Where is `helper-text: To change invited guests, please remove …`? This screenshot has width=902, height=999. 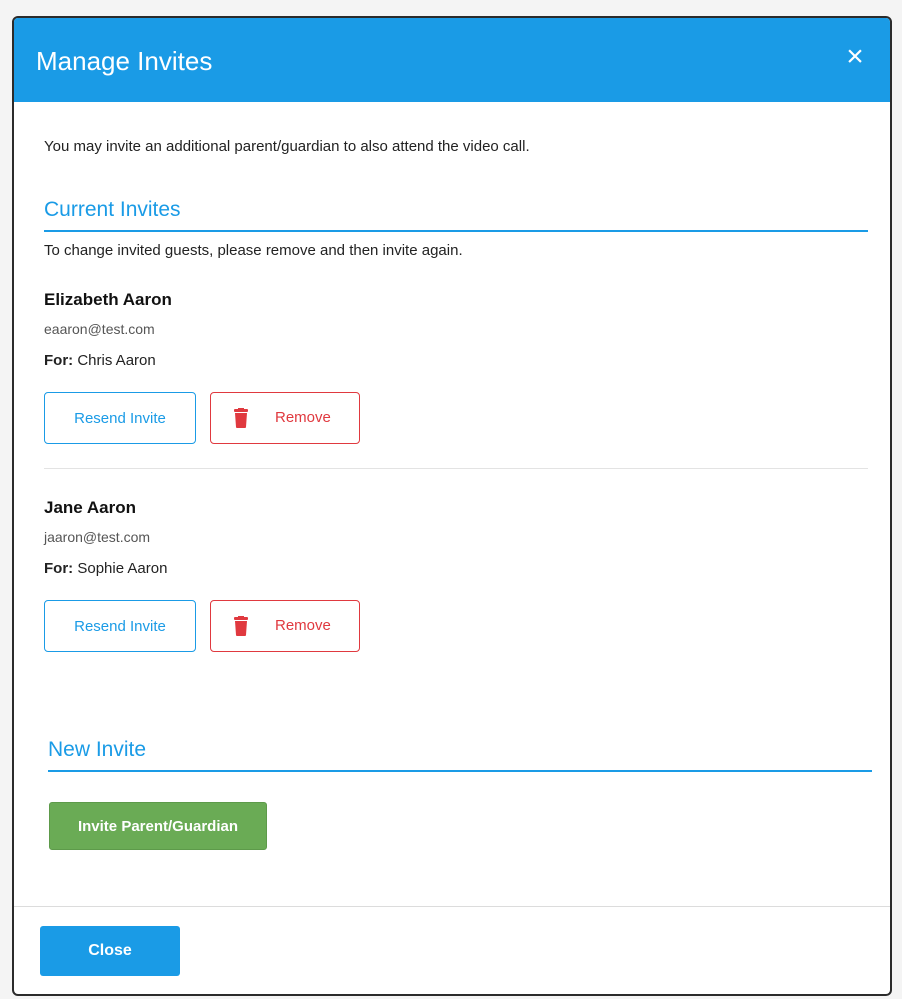
helper-text: To change invited guests, please remove … is located at coordinates (253, 250).